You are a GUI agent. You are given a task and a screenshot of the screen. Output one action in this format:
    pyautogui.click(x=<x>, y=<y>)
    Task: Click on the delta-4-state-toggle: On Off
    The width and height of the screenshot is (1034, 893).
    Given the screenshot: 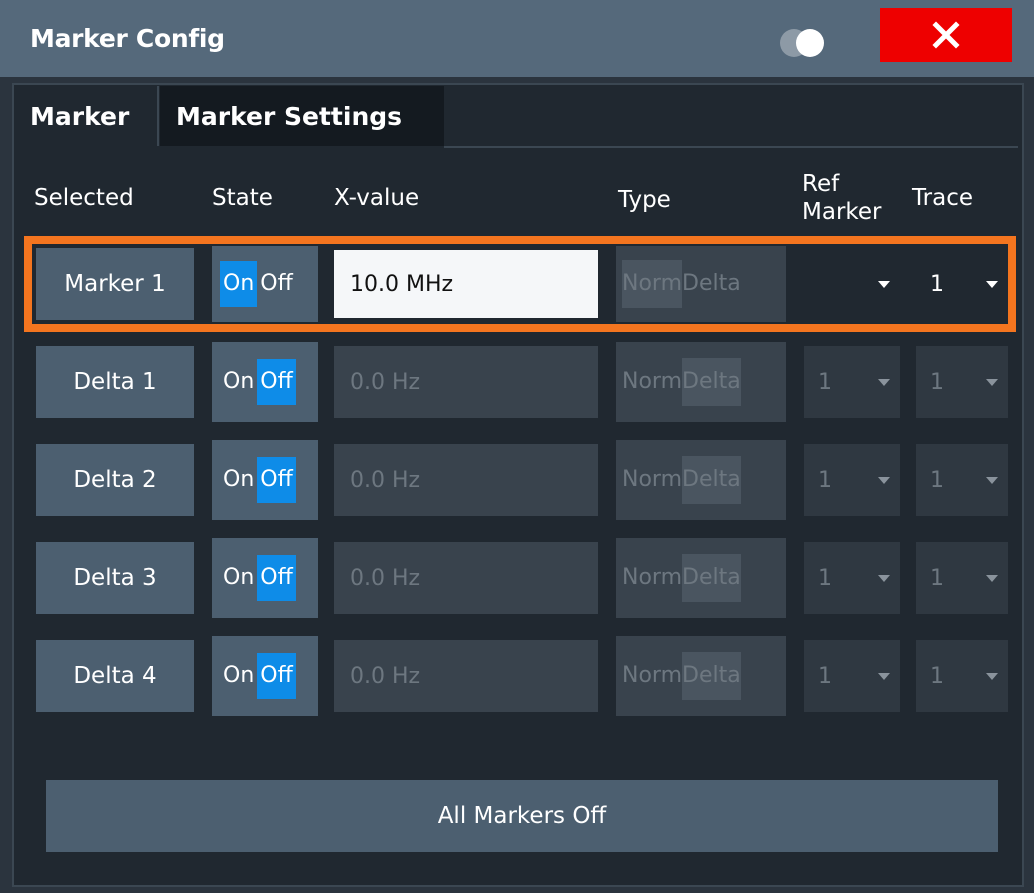 What is the action you would take?
    pyautogui.click(x=265, y=676)
    